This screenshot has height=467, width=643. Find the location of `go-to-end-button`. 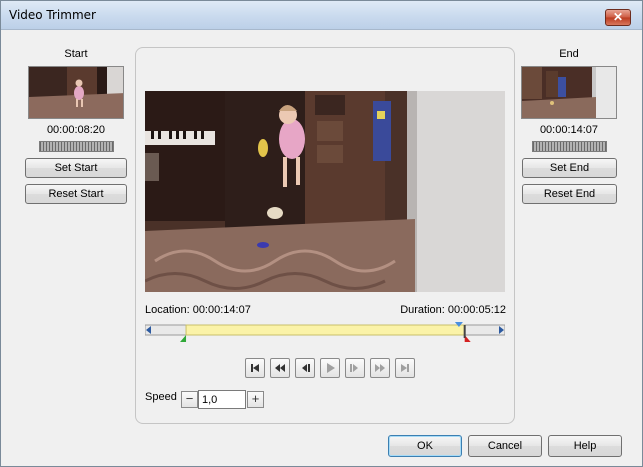

go-to-end-button is located at coordinates (405, 368).